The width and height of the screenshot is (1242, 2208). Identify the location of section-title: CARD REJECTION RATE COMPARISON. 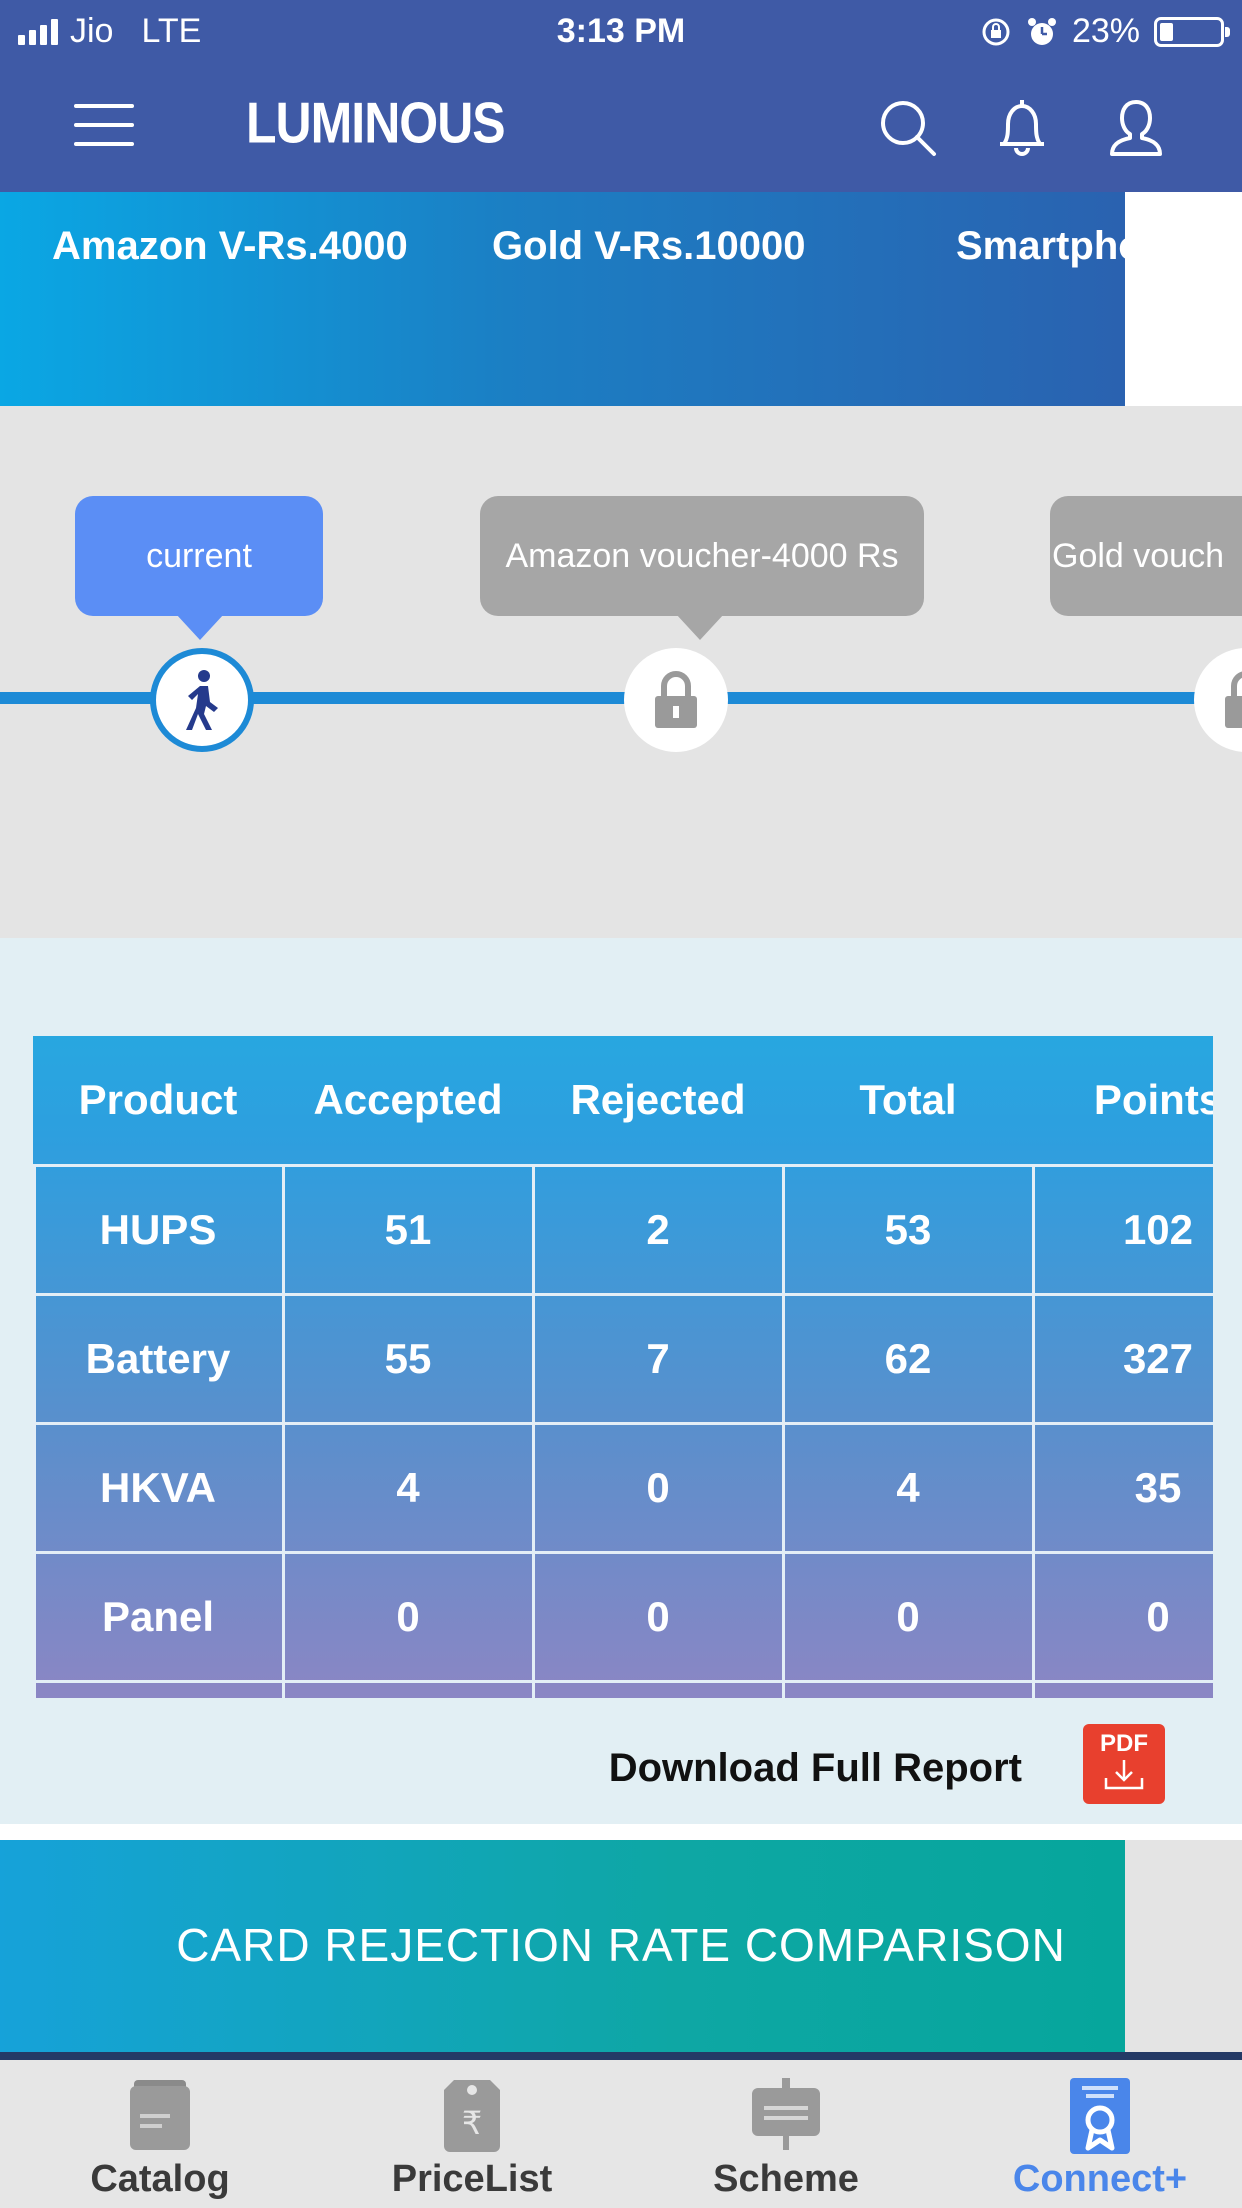
(621, 1945).